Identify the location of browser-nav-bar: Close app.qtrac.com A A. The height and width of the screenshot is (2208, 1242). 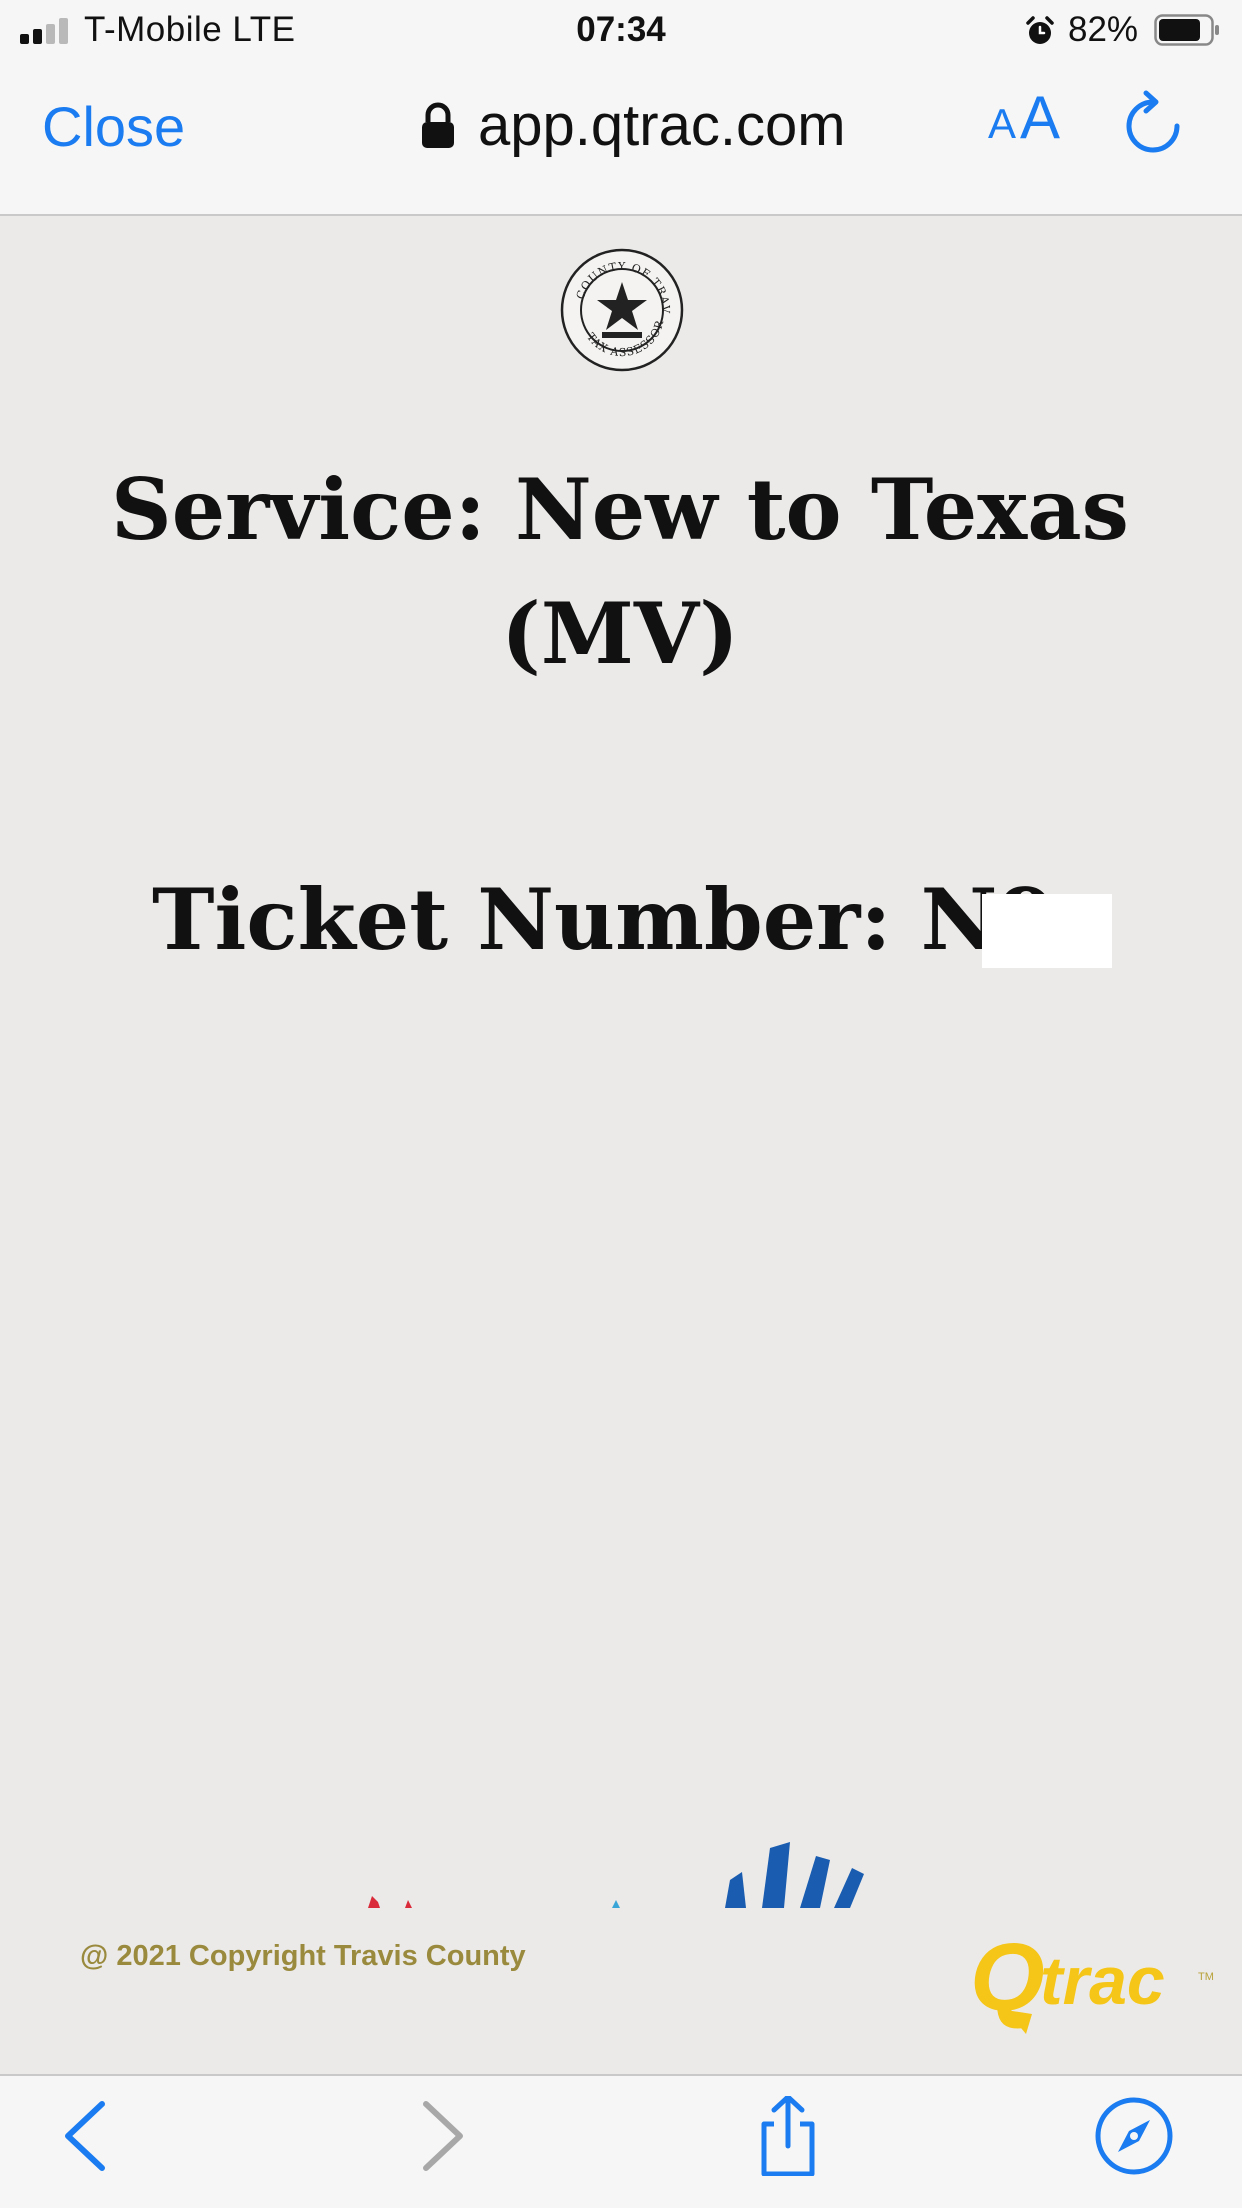
(621, 139).